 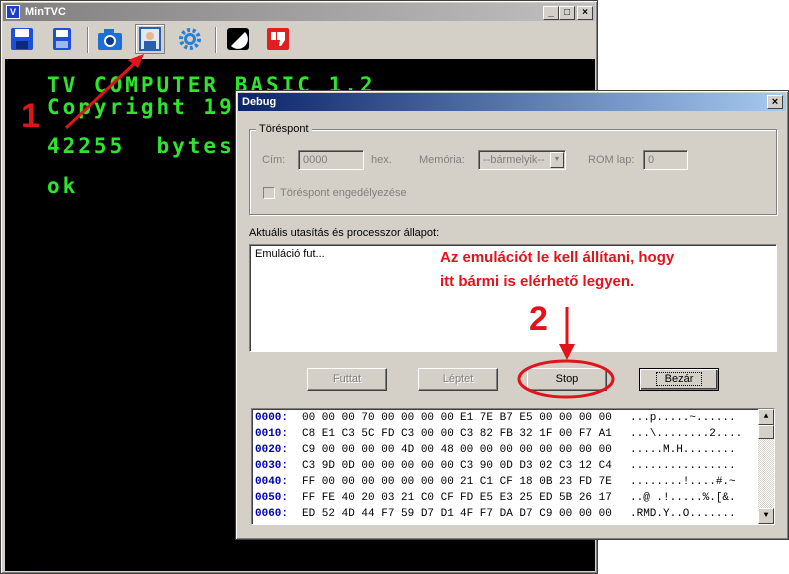 I want to click on close-dialog-button: Bezár, so click(x=679, y=379).